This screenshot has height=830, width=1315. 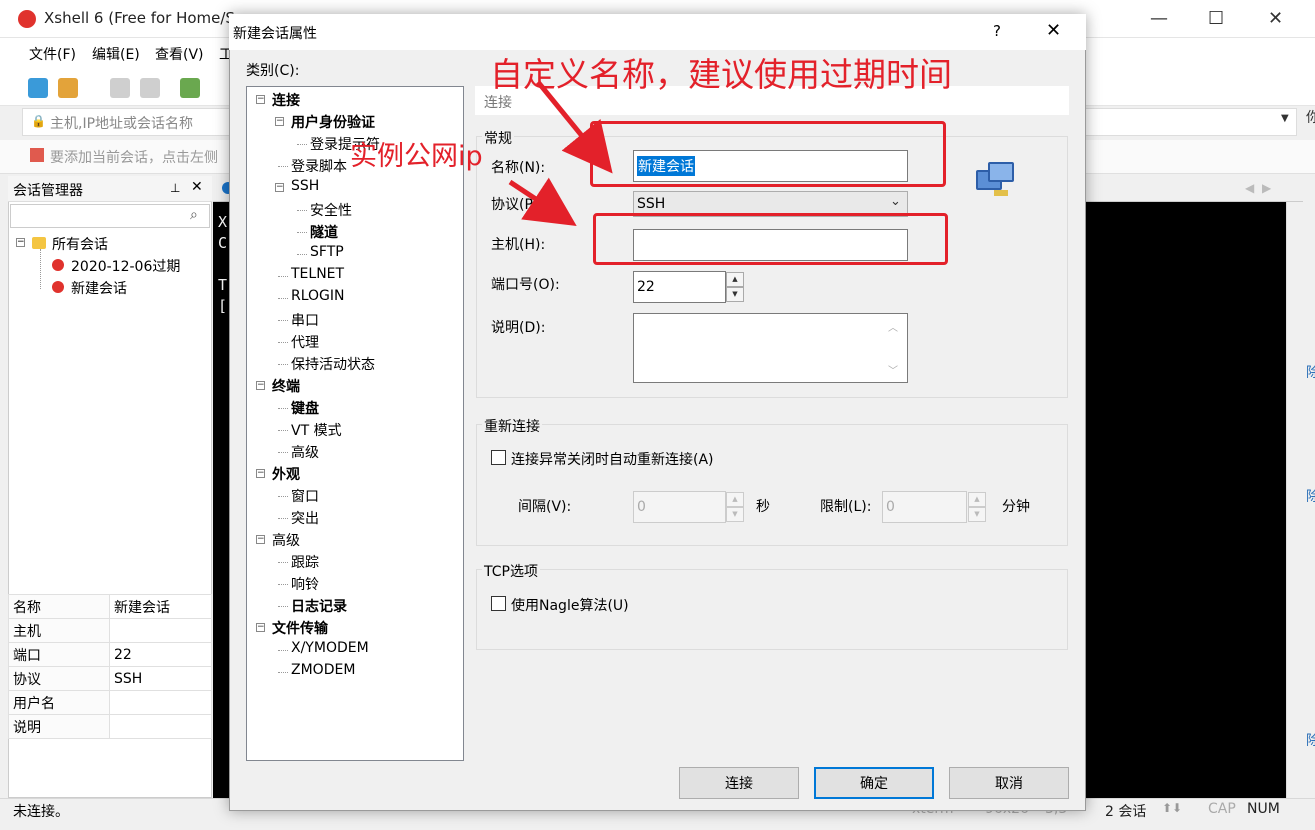 What do you see at coordinates (612, 460) in the screenshot?
I see `auto-reconnect-label: 连接异常关闭时自动重新连接(A)` at bounding box center [612, 460].